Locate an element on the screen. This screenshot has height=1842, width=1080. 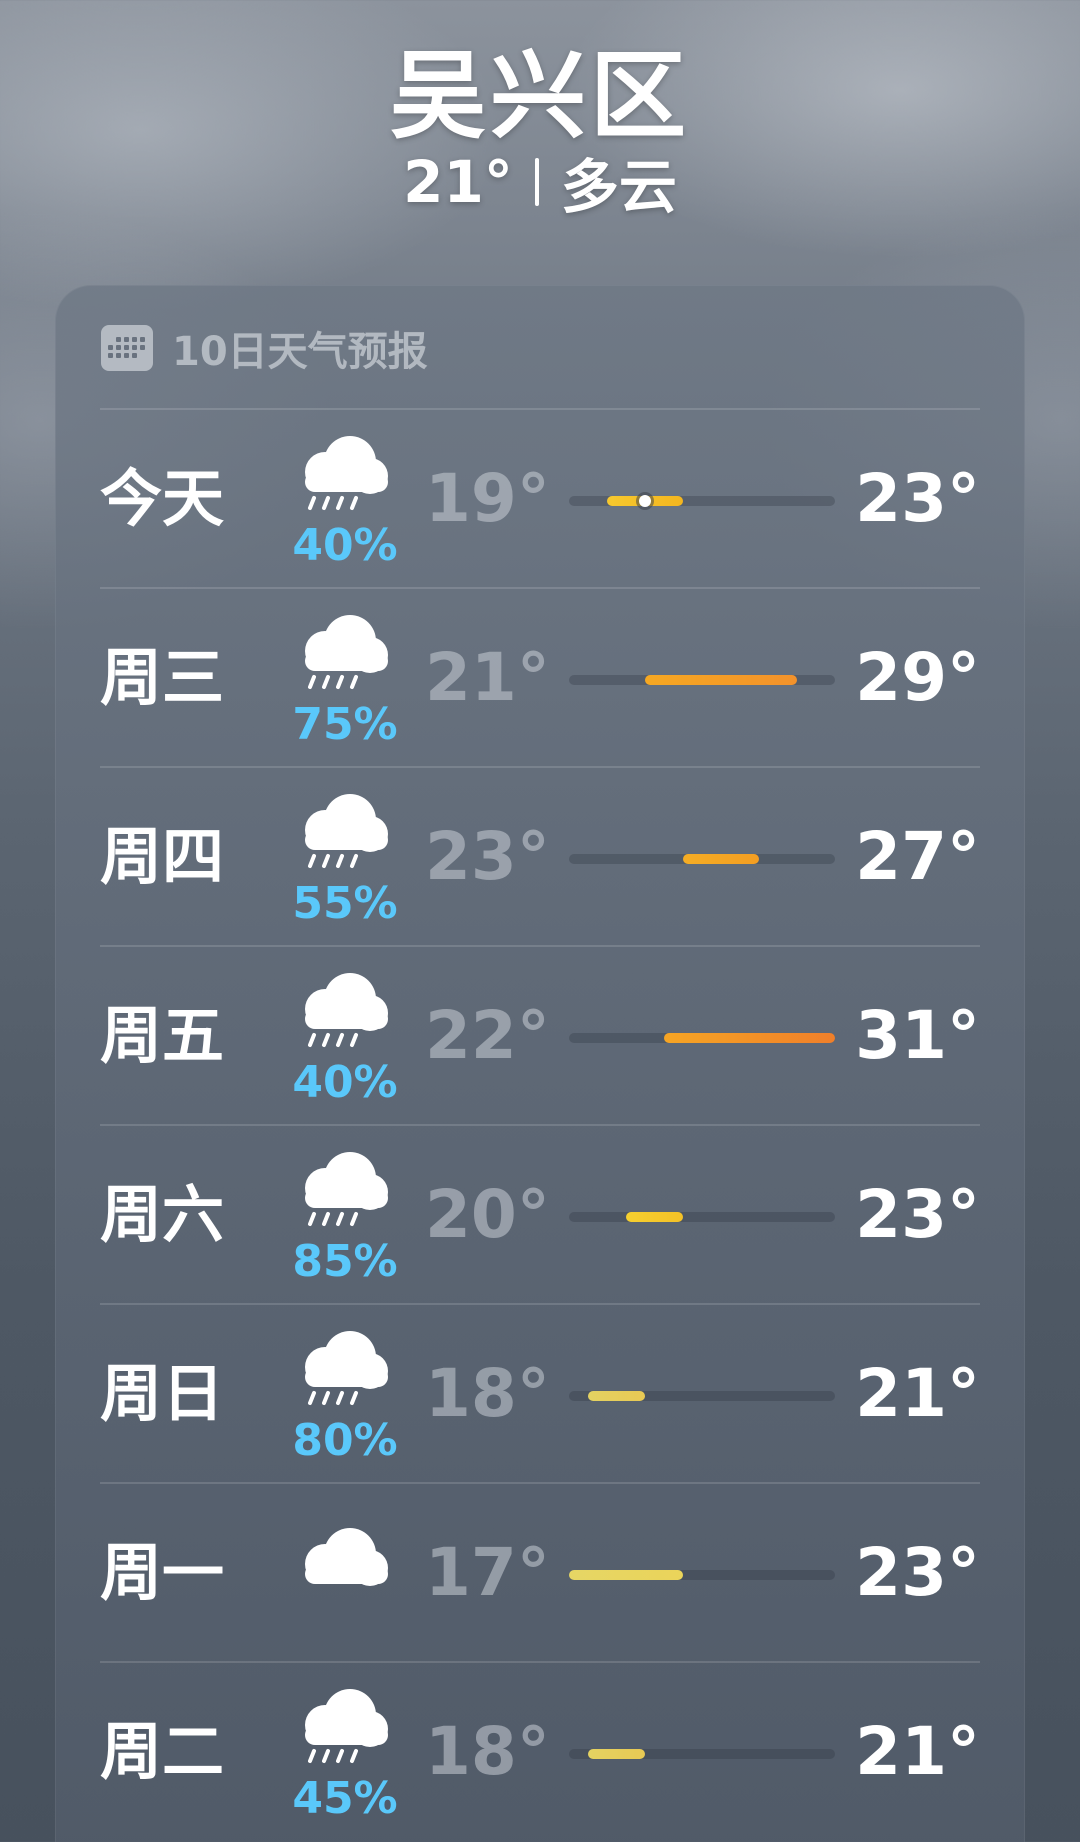
low-temperature: 17° is located at coordinates (487, 1572).